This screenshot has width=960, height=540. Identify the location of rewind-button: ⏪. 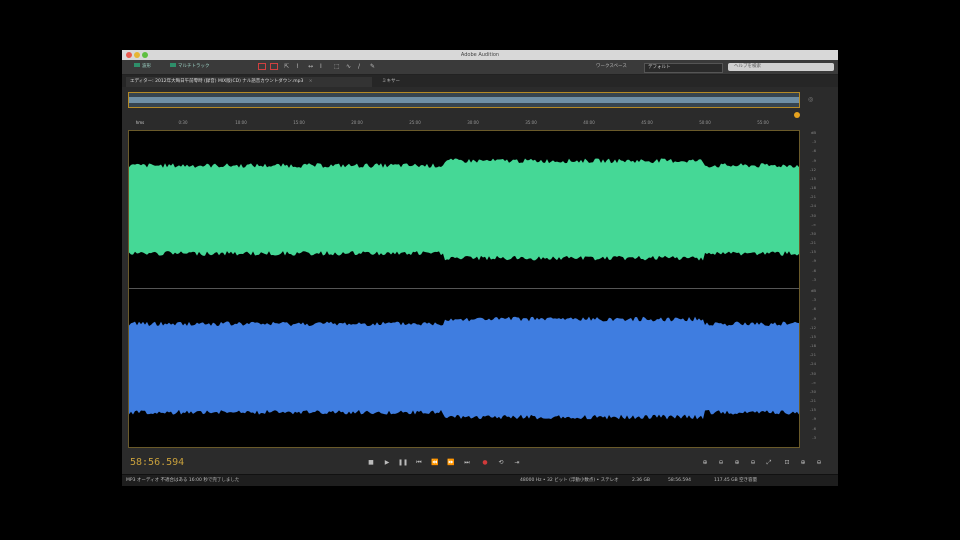
(435, 462).